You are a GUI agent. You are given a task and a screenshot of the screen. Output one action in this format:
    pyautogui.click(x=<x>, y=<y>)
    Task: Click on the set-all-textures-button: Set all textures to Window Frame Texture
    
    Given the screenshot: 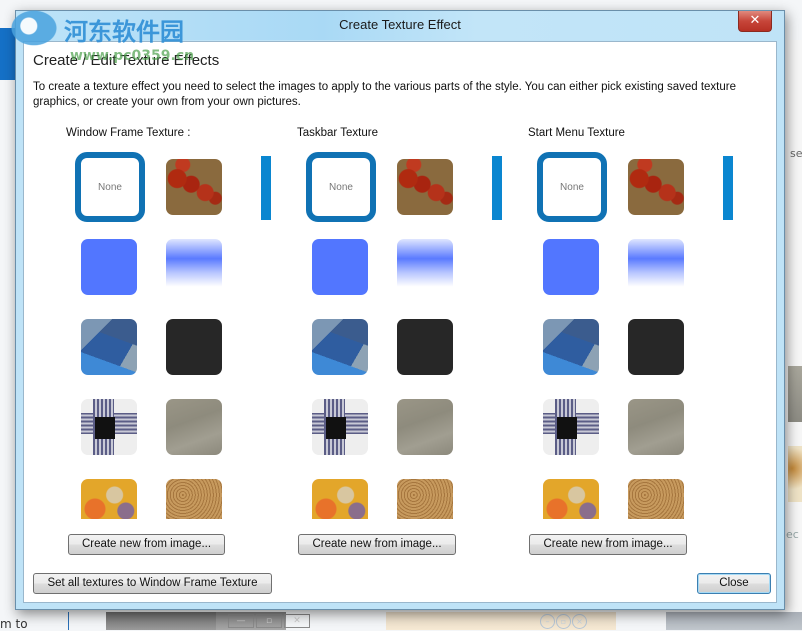 What is the action you would take?
    pyautogui.click(x=152, y=583)
    